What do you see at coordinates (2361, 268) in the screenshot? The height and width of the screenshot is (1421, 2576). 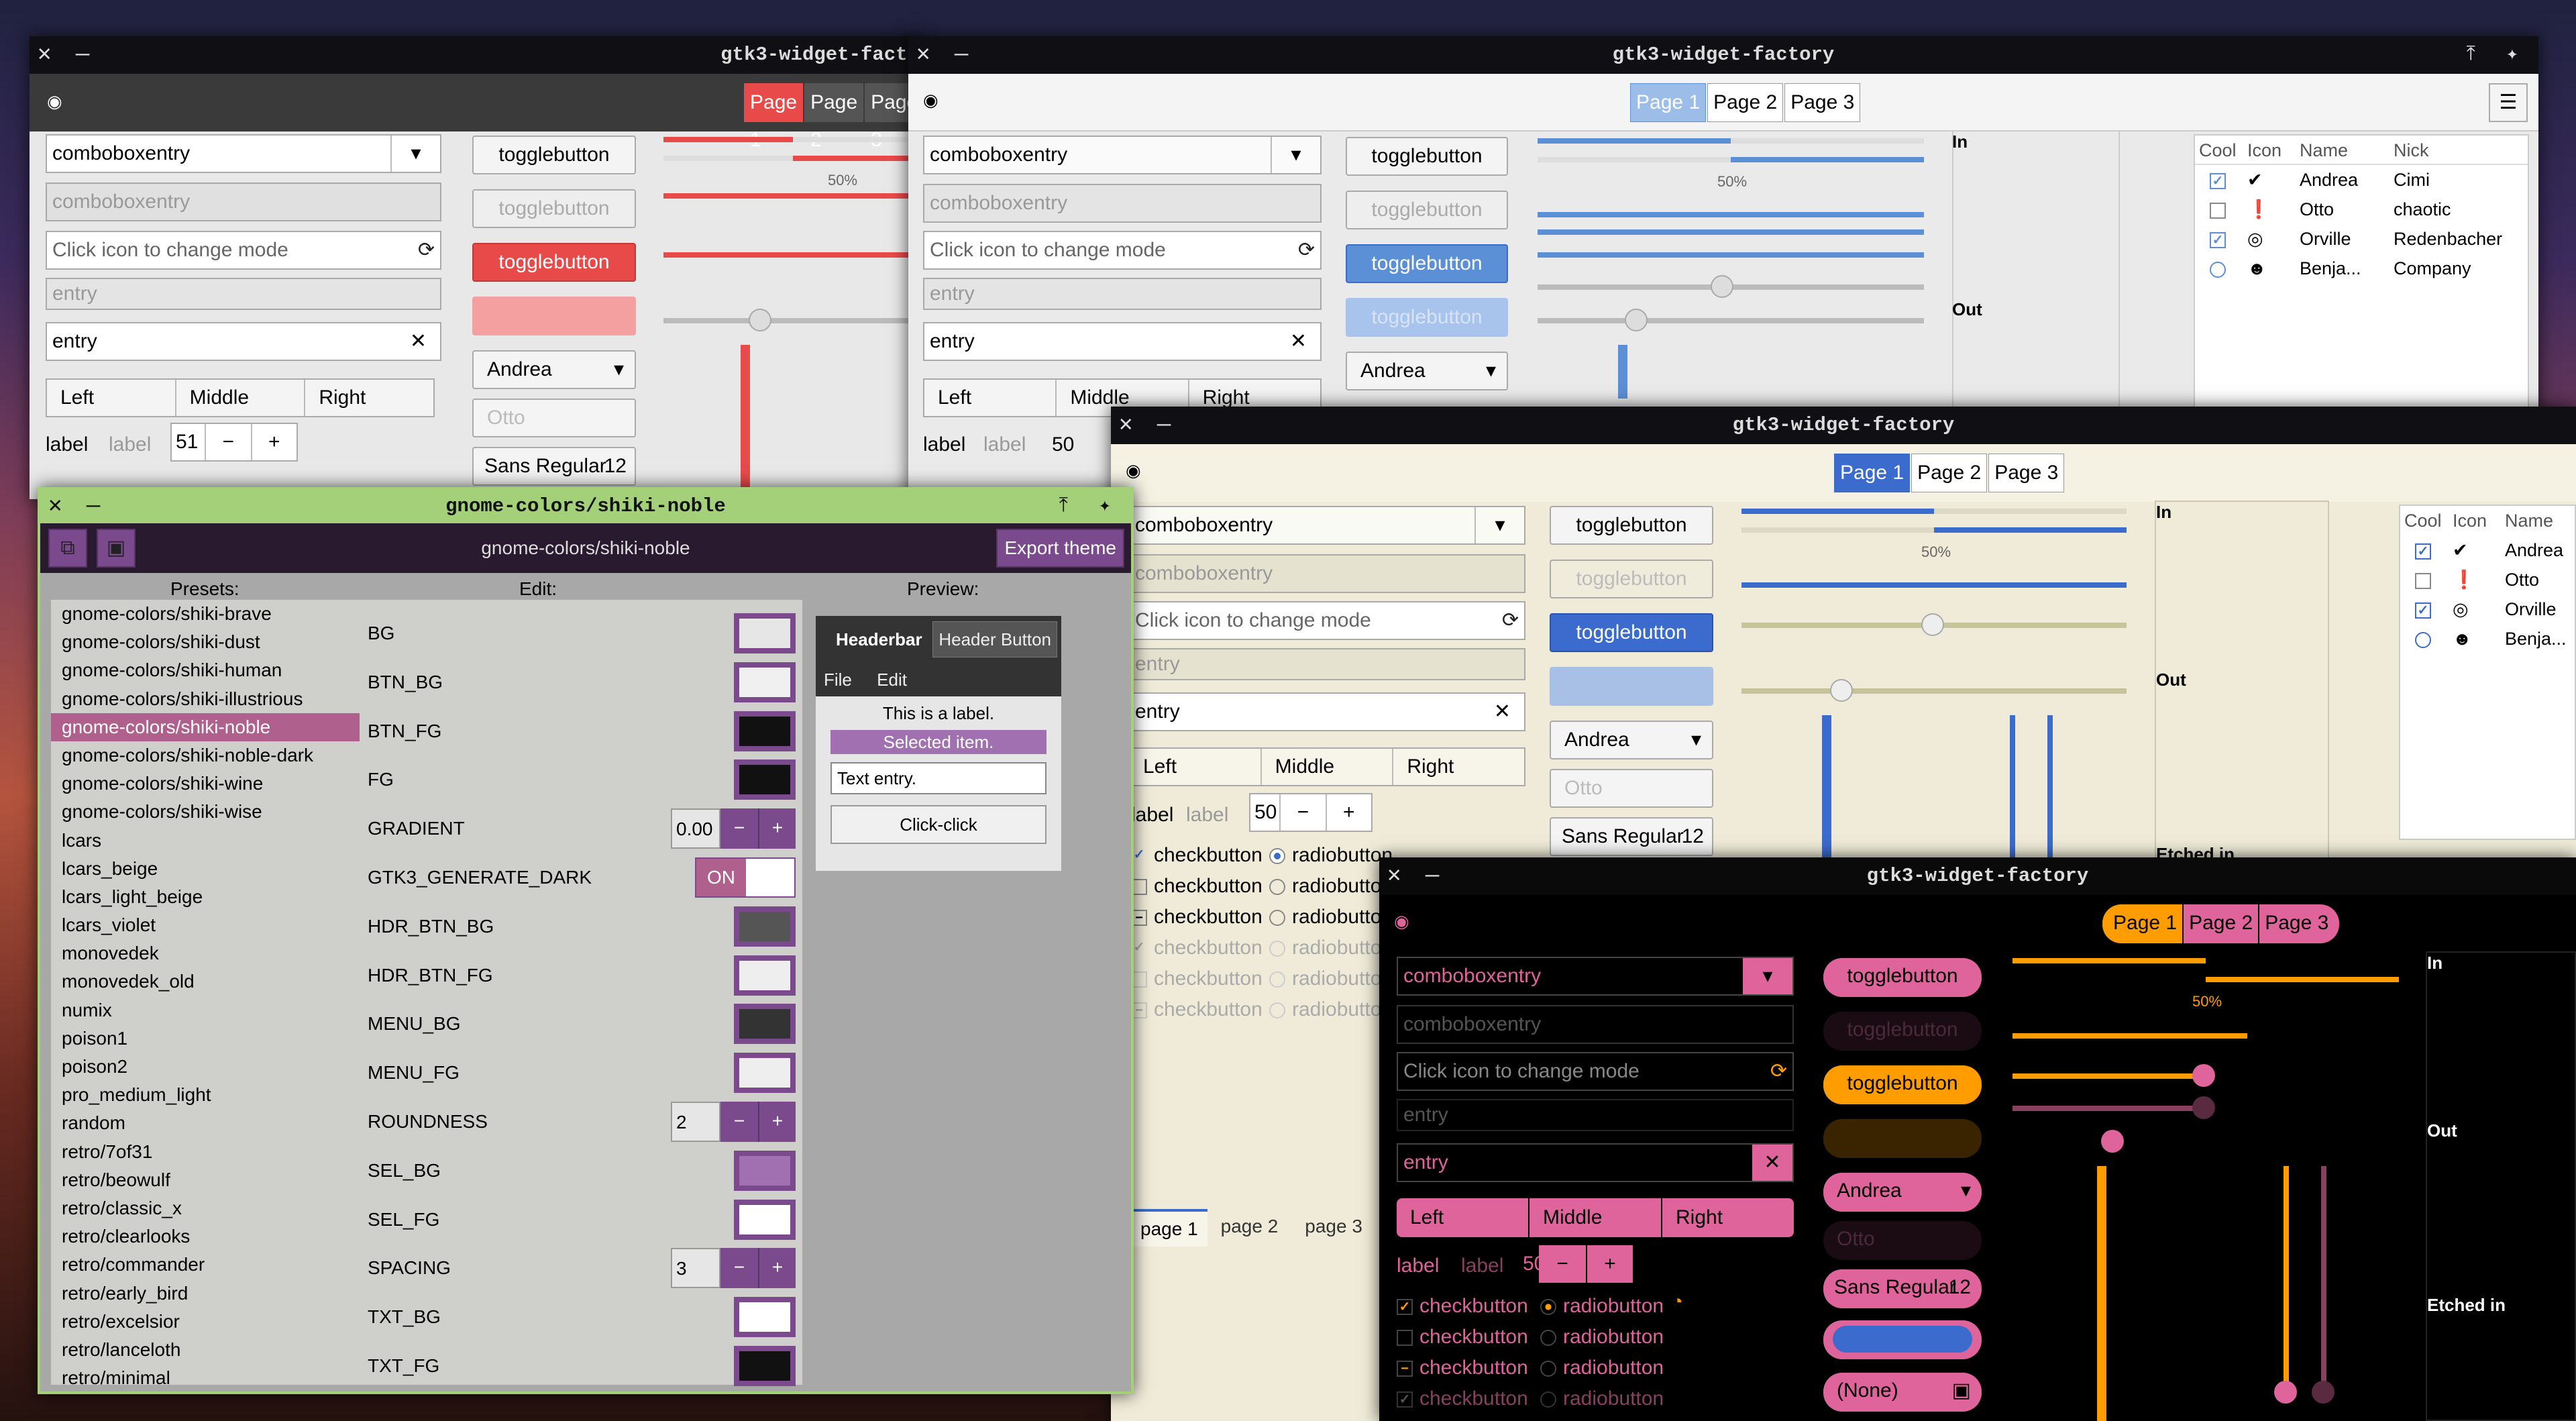 I see `tree-row: ☻ Benja... Company` at bounding box center [2361, 268].